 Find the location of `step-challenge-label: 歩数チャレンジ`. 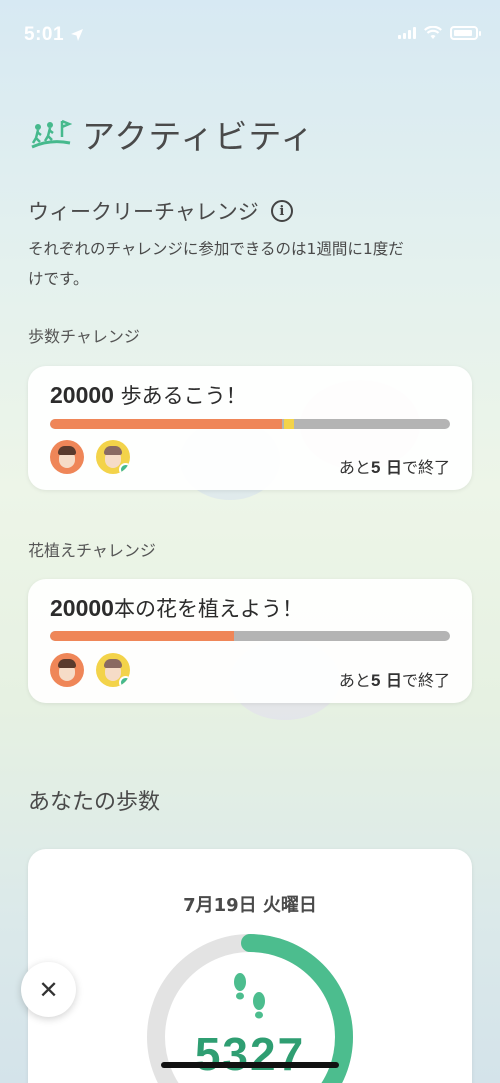

step-challenge-label: 歩数チャレンジ is located at coordinates (84, 336).